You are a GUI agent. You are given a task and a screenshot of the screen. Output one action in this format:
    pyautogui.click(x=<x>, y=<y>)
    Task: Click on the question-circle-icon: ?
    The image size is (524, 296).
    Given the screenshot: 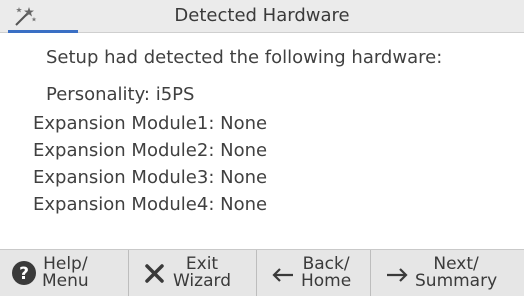 What is the action you would take?
    pyautogui.click(x=24, y=273)
    